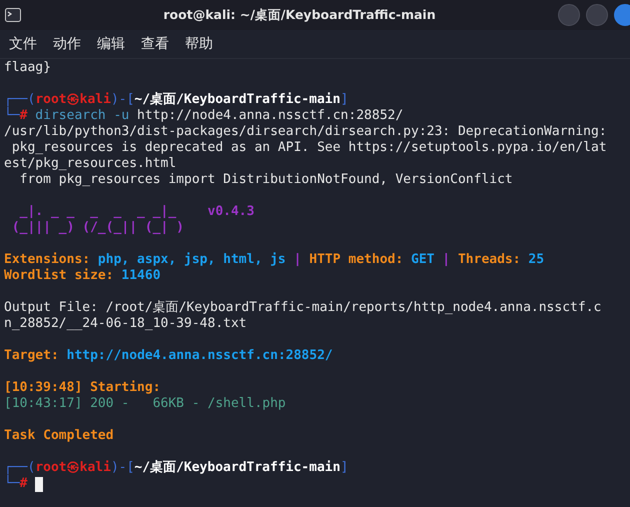 The image size is (630, 507). What do you see at coordinates (67, 44) in the screenshot?
I see `menu-item: 动作` at bounding box center [67, 44].